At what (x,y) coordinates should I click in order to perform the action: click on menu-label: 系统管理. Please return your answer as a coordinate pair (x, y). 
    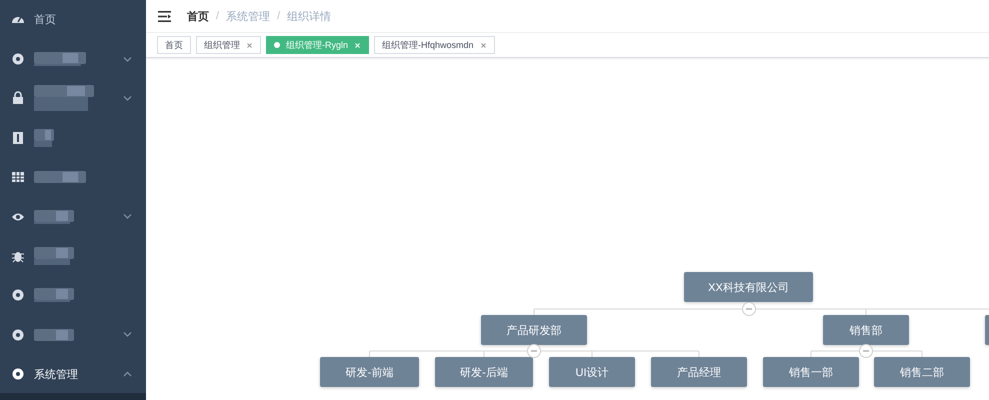
    Looking at the image, I should click on (56, 375).